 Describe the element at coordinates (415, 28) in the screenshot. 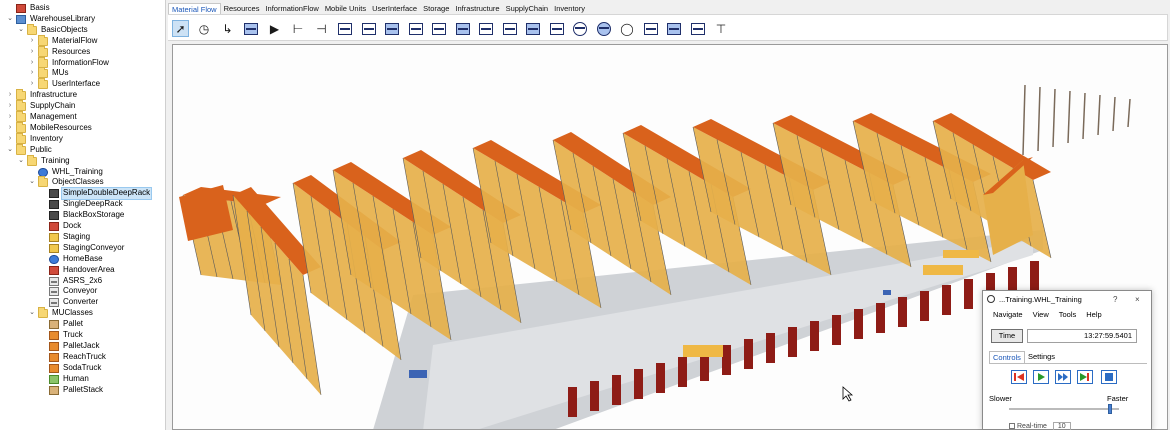

I see `dismantle-tool-button` at that location.